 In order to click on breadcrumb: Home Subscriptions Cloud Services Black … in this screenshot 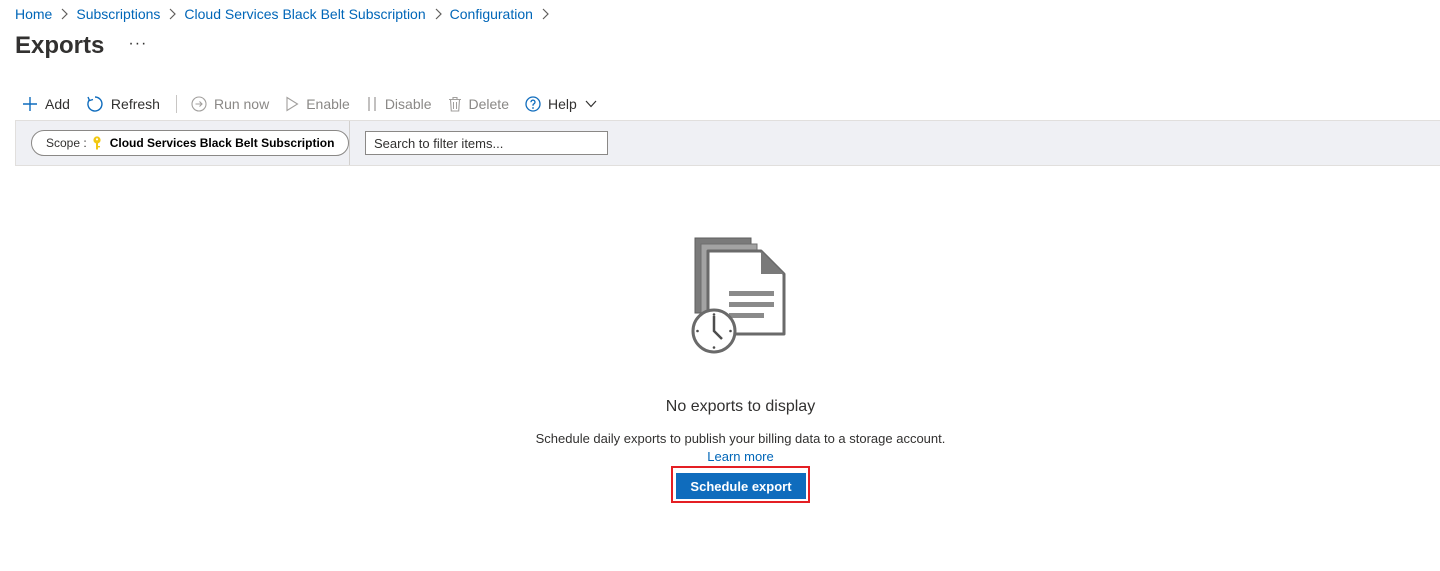, I will do `click(286, 14)`.